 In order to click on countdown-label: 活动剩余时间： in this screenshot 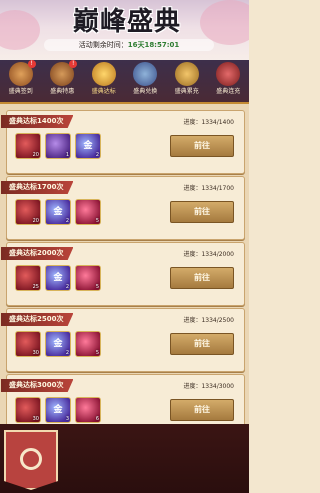, I will do `click(103, 45)`.